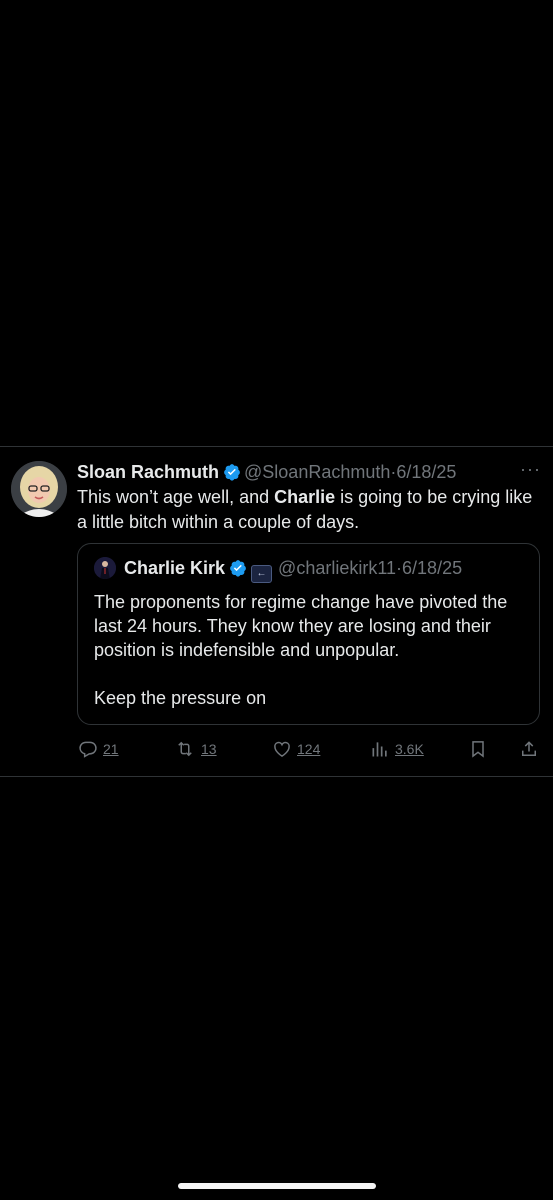 The width and height of the screenshot is (553, 1200). I want to click on quoted-tweet-header: Charlie Kirk ← @charliekirk11·6/18/25, so click(278, 569).